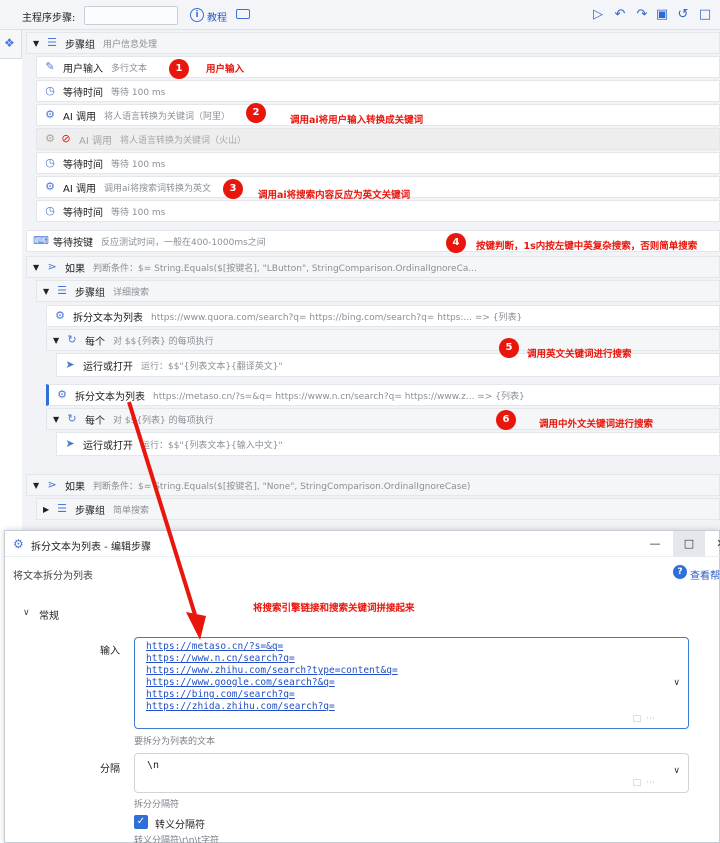  Describe the element at coordinates (72, 418) in the screenshot. I see `loop-icon: ↻` at that location.